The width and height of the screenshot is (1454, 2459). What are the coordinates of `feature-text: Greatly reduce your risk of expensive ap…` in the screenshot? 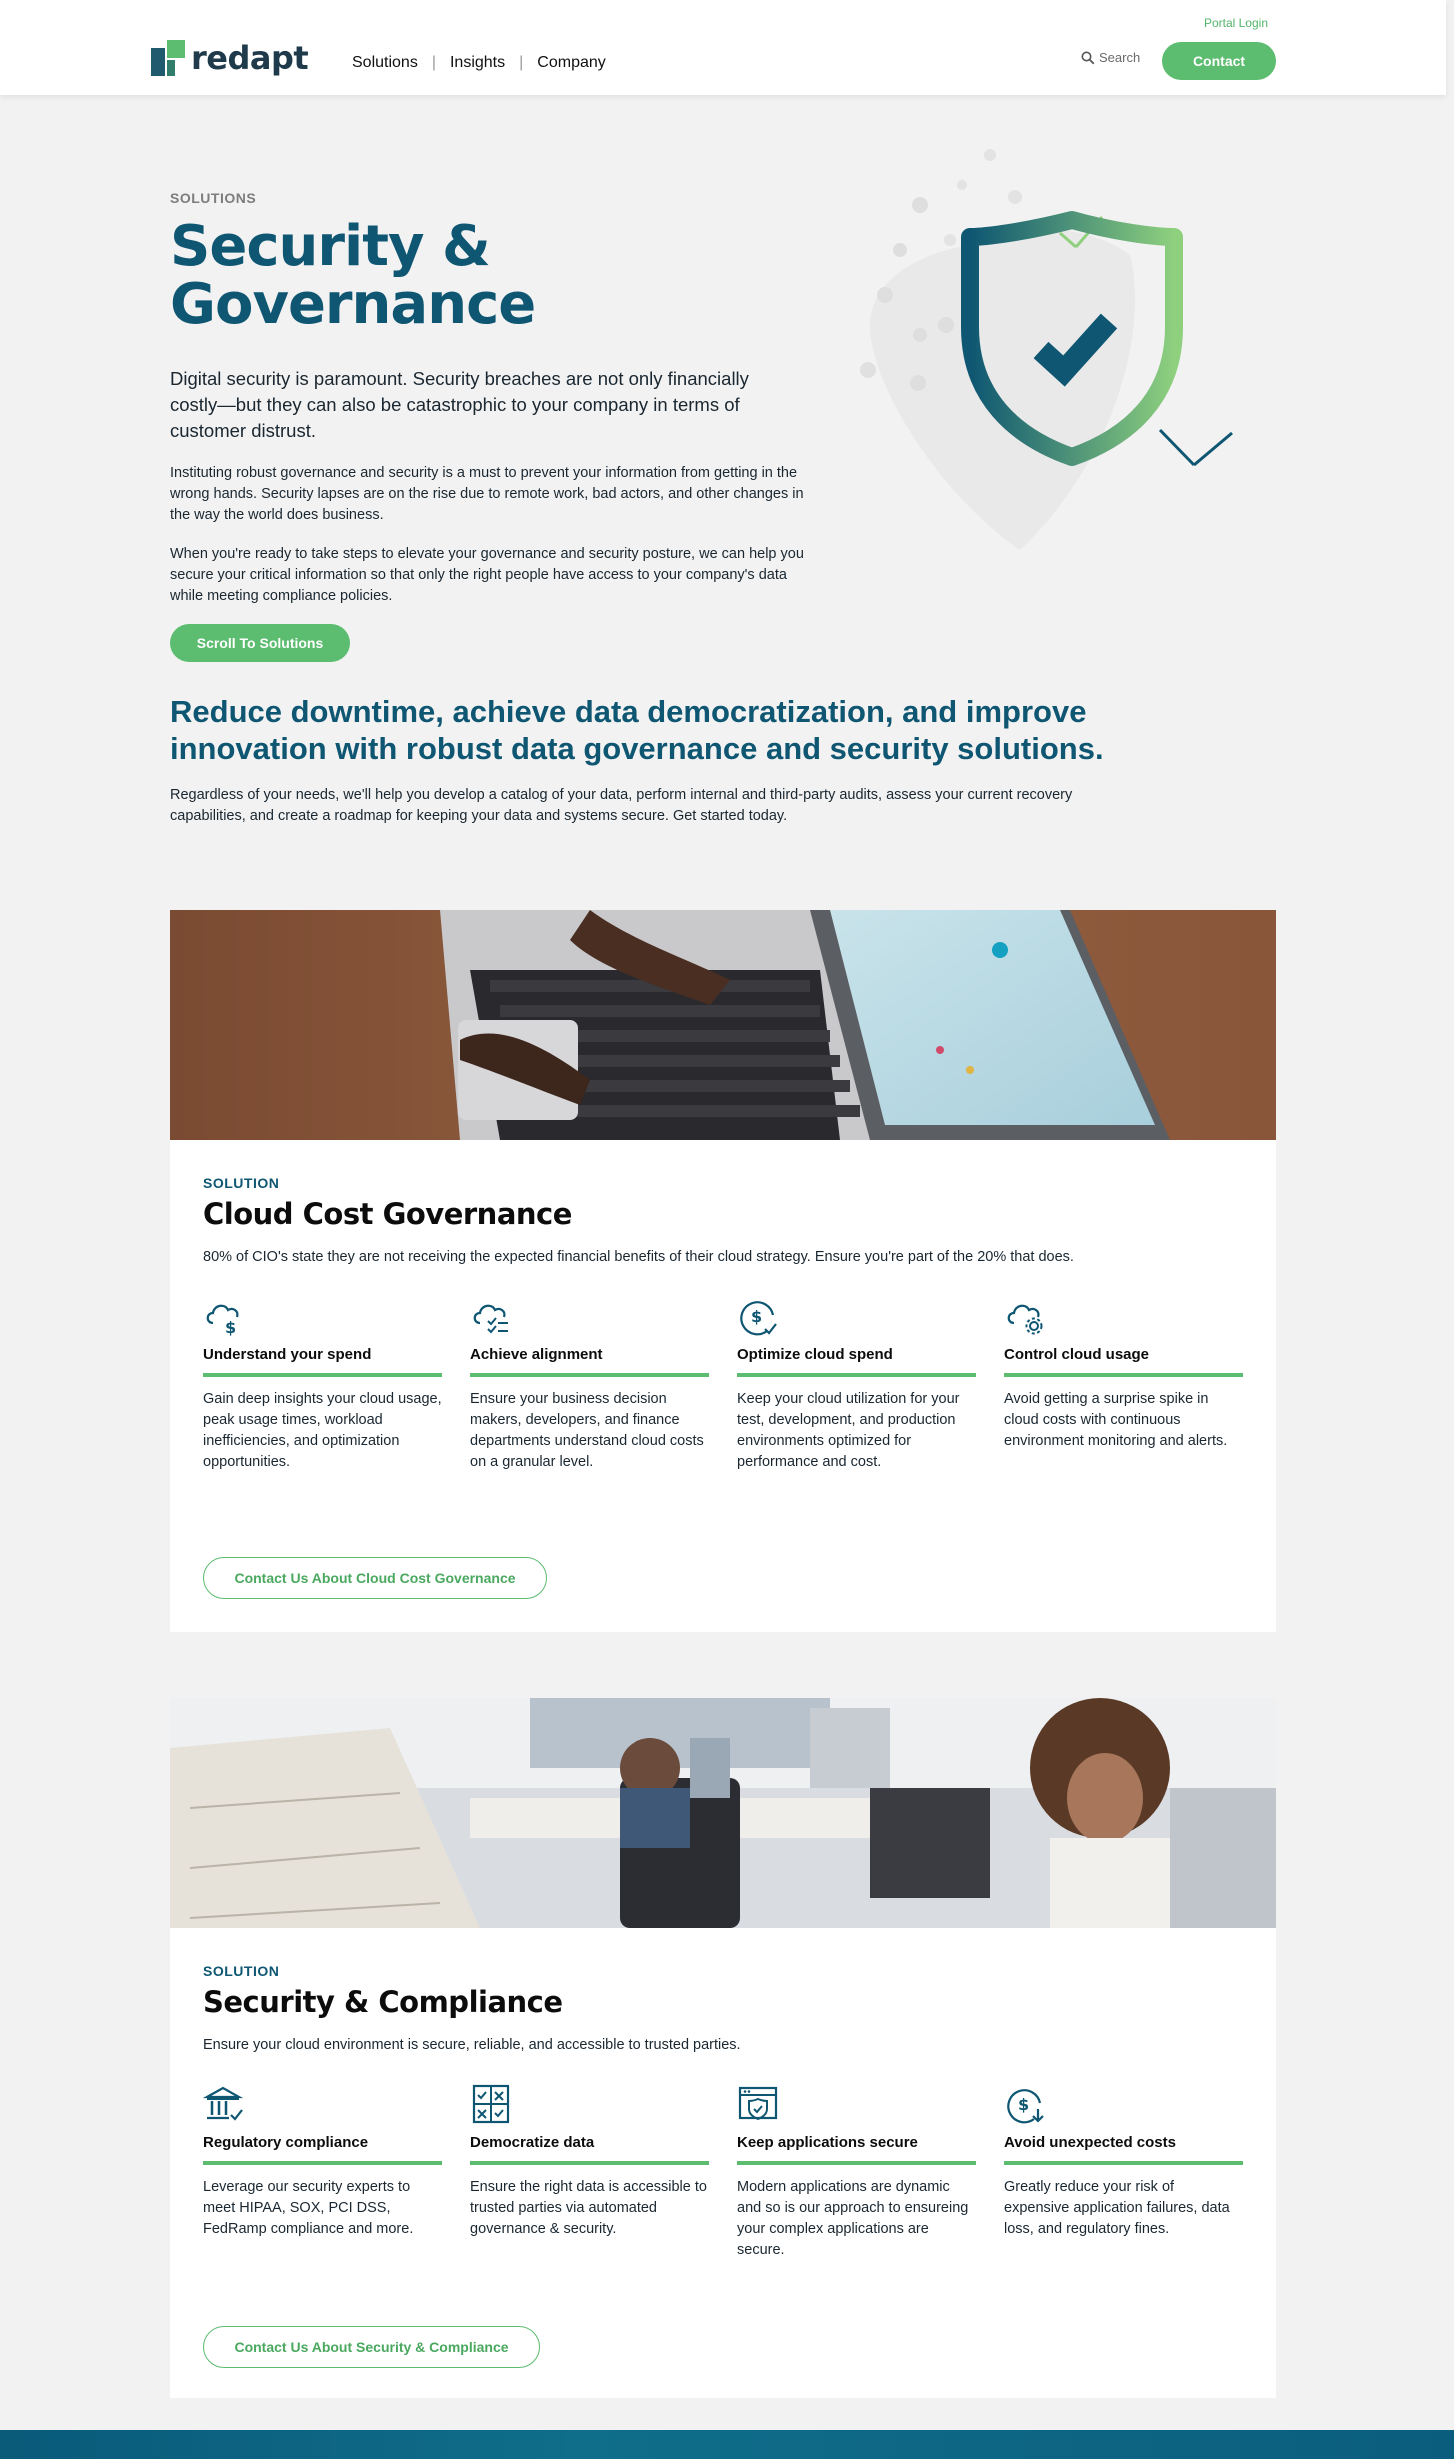 It's located at (1117, 2208).